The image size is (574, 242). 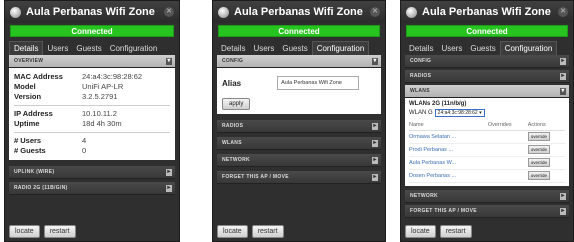 I want to click on wlan-title: WLANs 2G (11n/b/g), so click(x=438, y=104).